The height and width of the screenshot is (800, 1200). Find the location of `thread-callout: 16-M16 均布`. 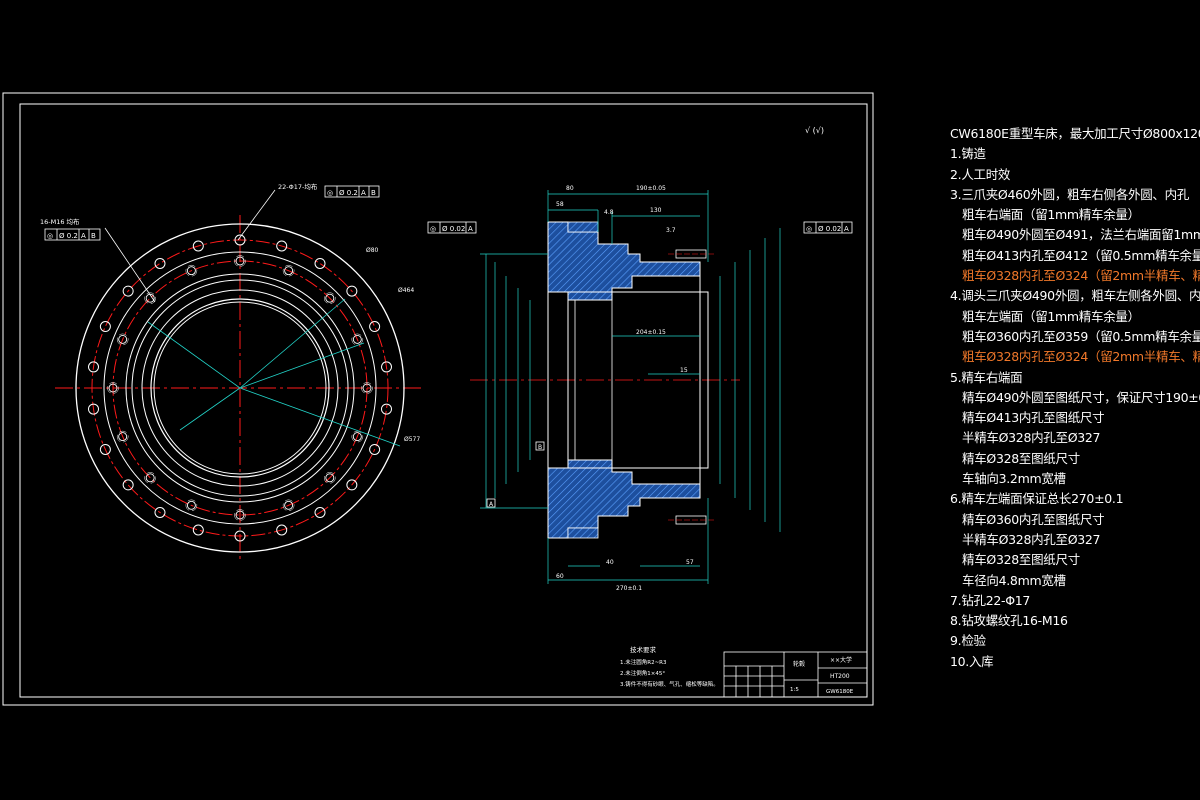

thread-callout: 16-M16 均布 is located at coordinates (60, 221).